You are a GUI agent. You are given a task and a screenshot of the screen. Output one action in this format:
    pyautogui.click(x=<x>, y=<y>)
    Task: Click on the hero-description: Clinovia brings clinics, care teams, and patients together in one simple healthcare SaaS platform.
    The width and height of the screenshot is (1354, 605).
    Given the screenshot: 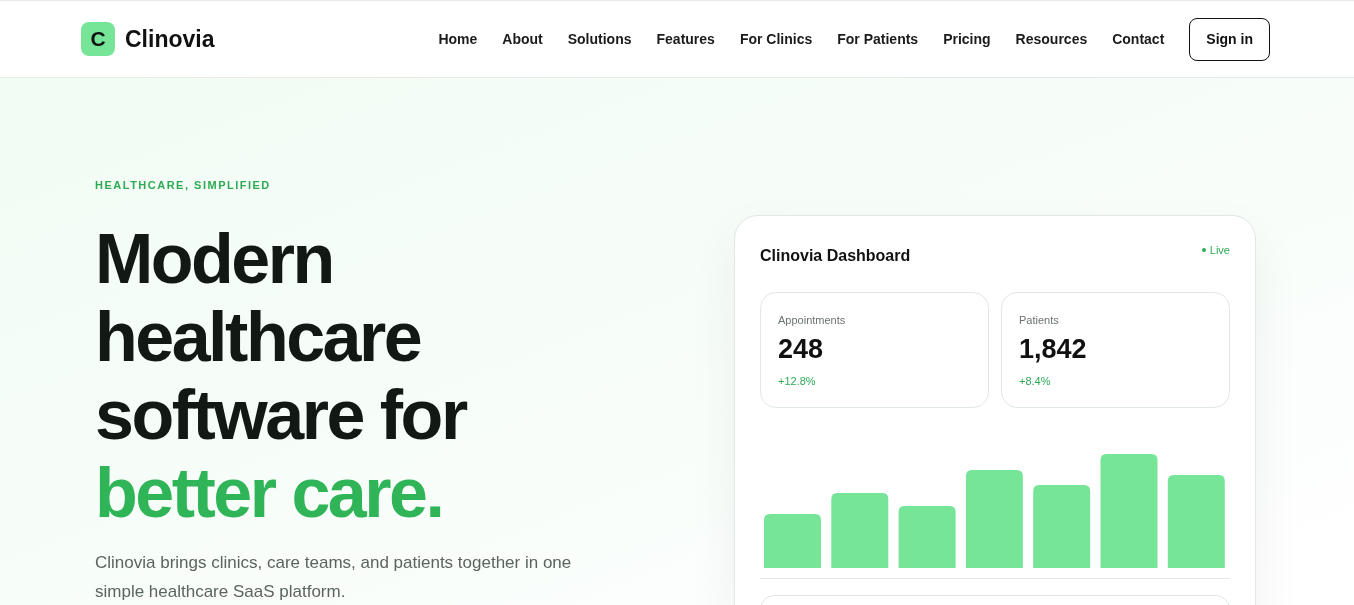 What is the action you would take?
    pyautogui.click(x=334, y=577)
    